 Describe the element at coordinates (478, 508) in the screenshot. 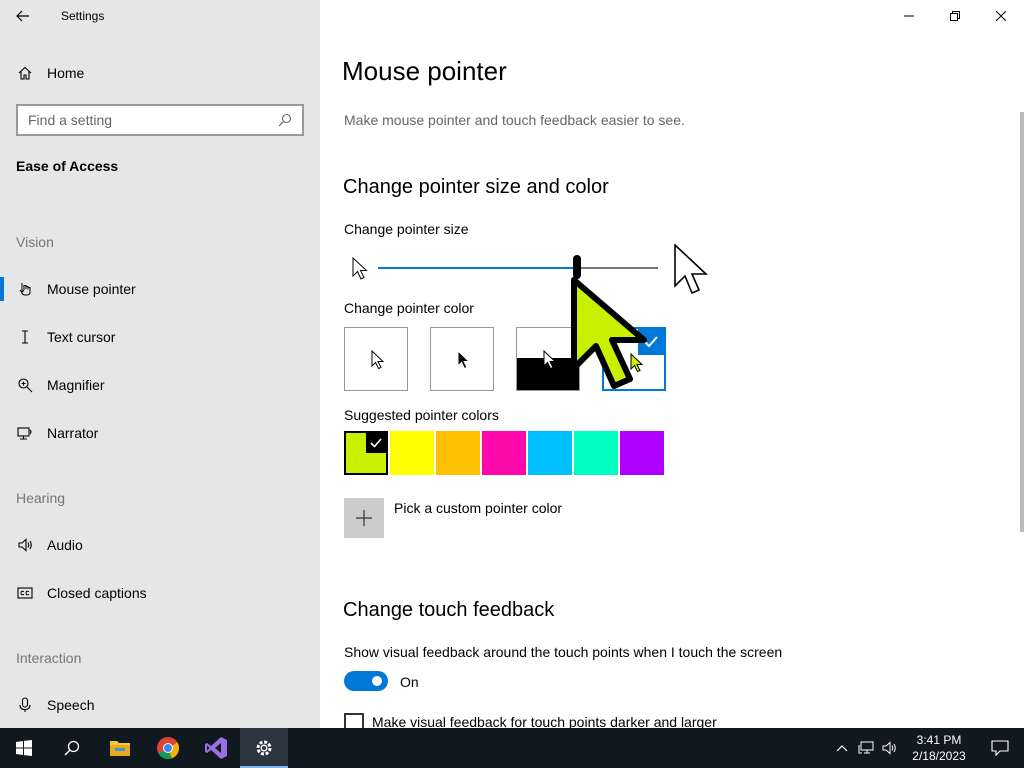

I see `pick-custom-color-label: Pick a custom pointer color` at that location.